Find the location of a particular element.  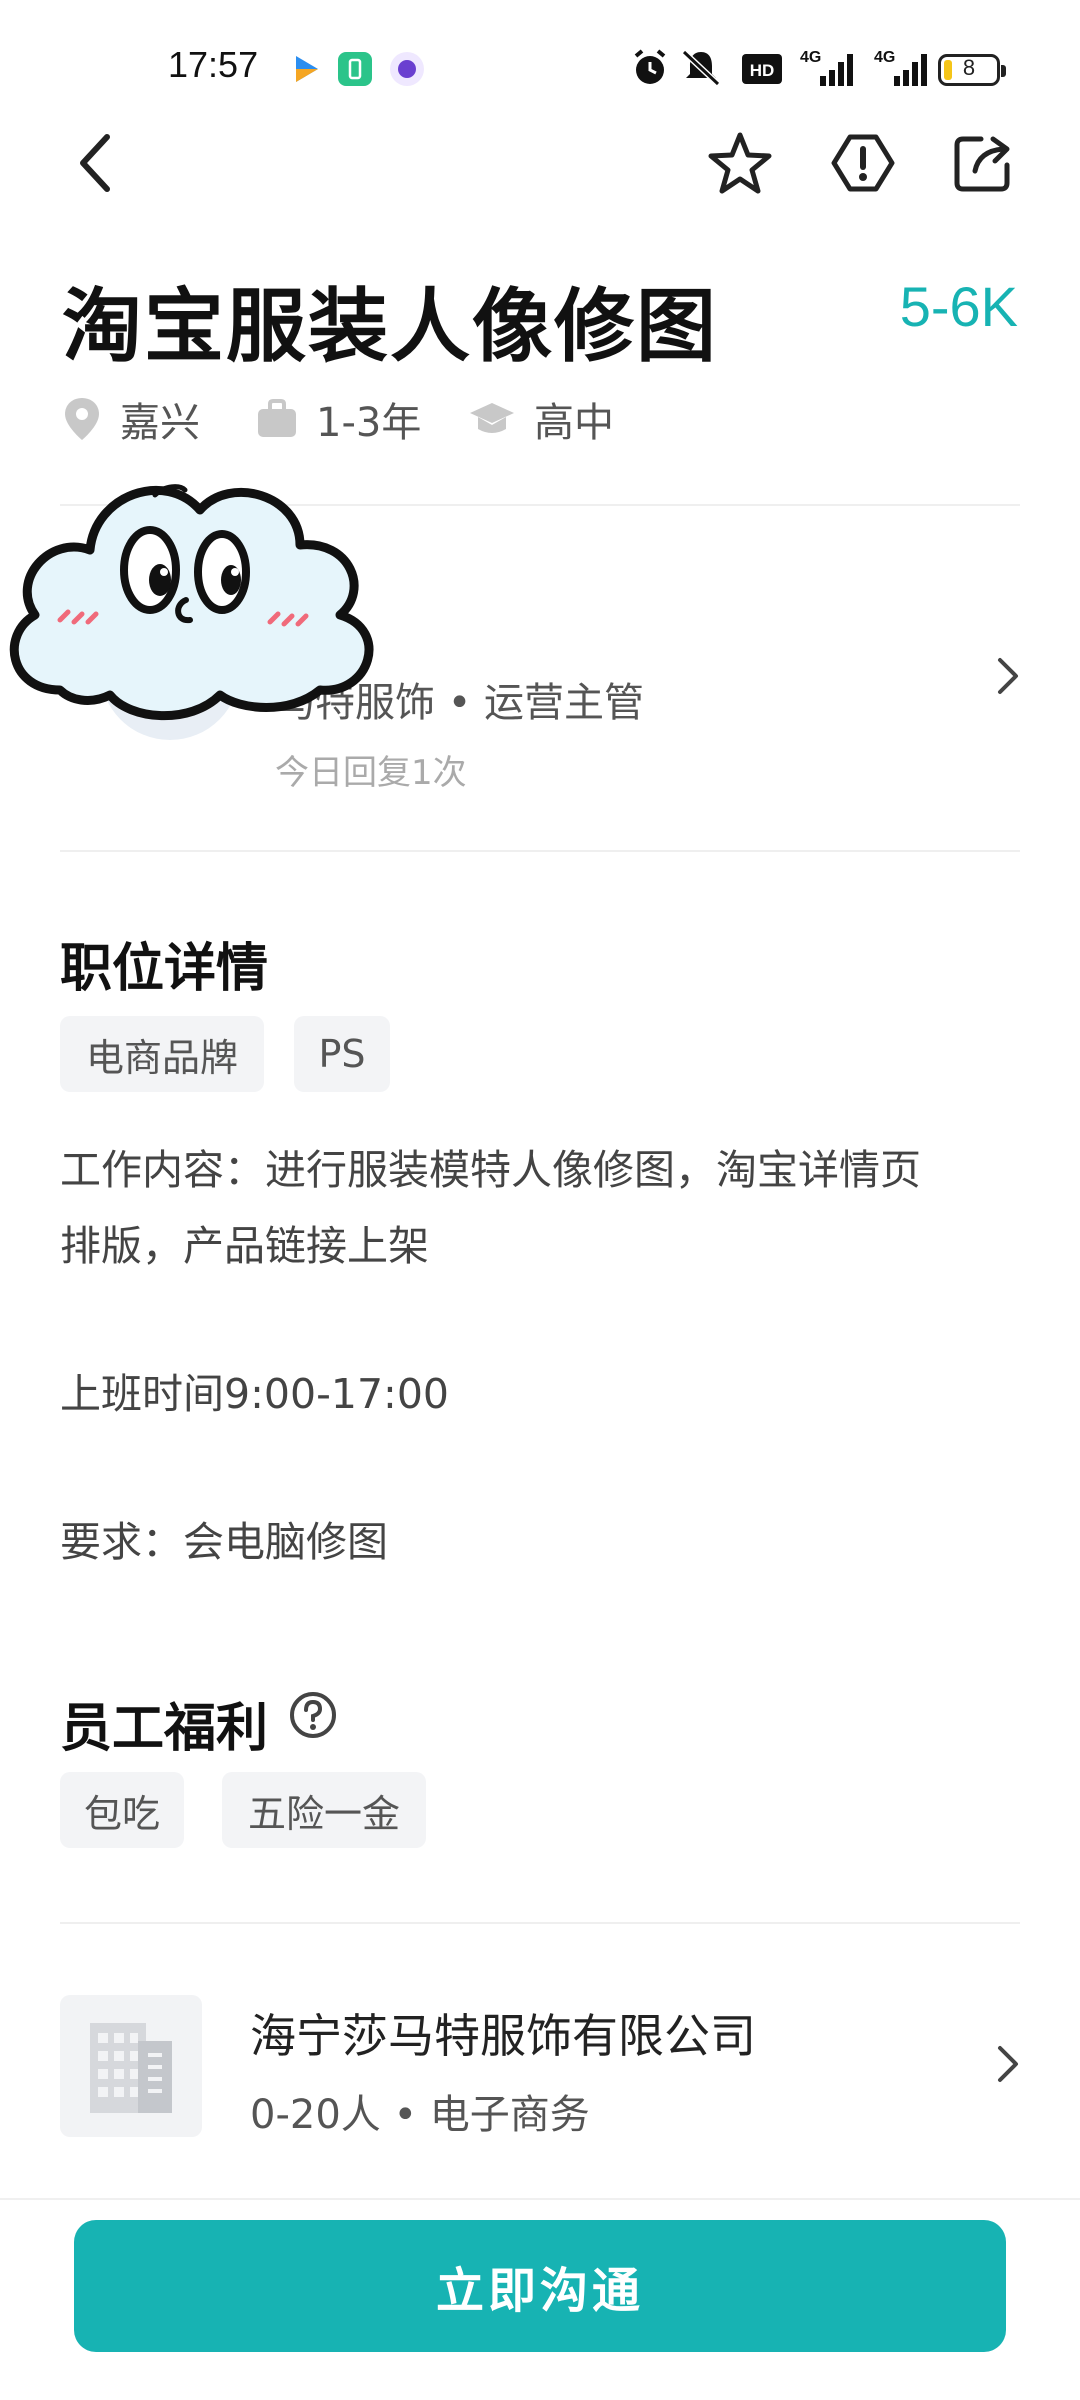

battery-icon: 8 is located at coordinates (972, 70).